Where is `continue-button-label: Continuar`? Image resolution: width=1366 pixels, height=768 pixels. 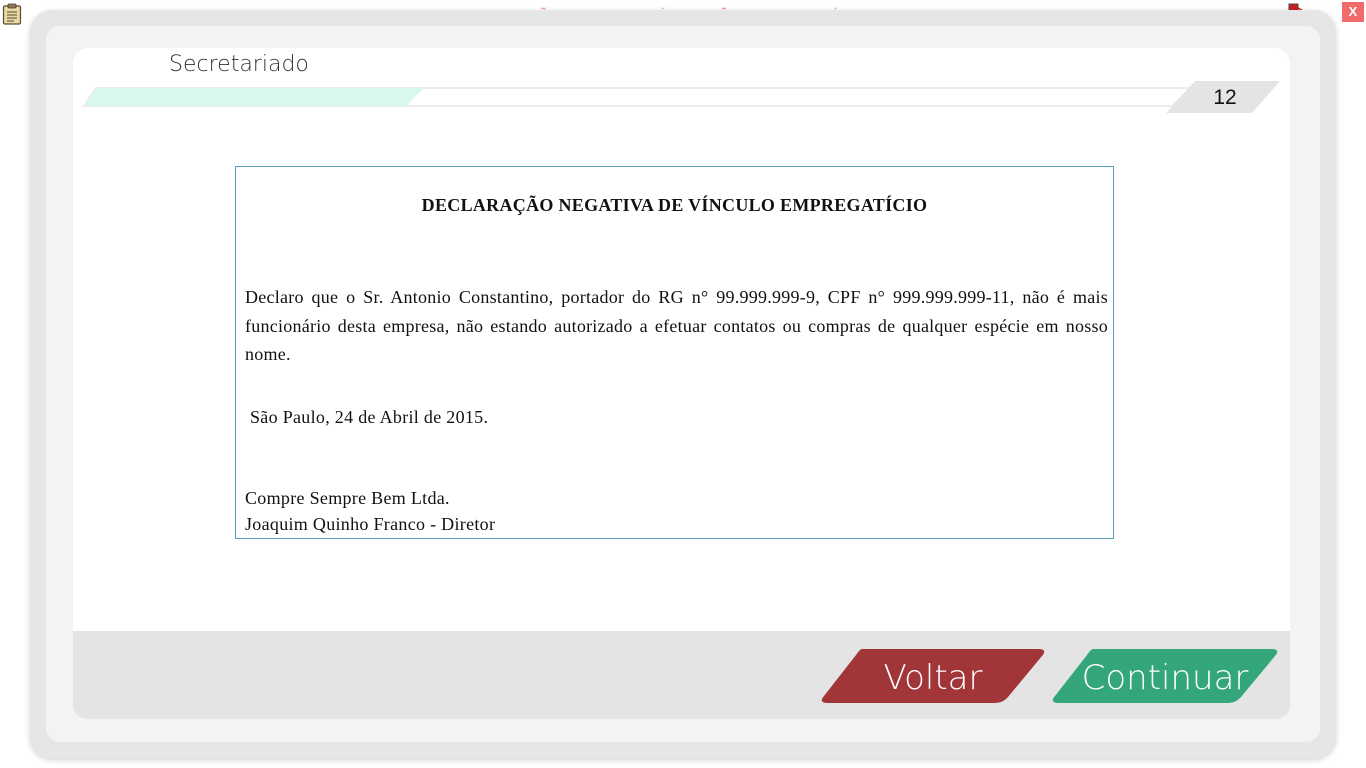 continue-button-label: Continuar is located at coordinates (1165, 678).